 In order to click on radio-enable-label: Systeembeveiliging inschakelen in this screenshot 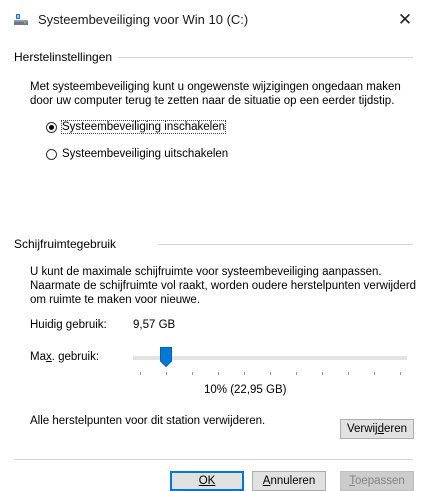, I will do `click(143, 127)`.